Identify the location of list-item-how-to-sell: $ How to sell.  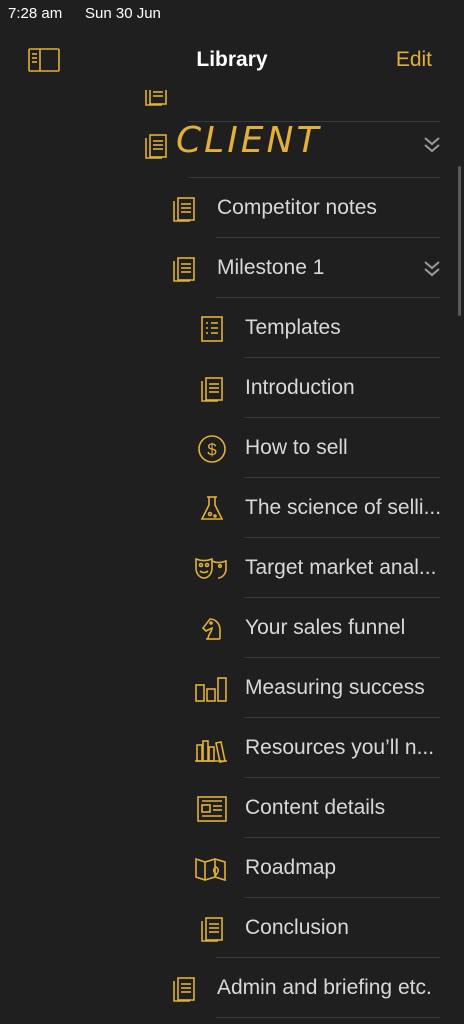
(232, 448).